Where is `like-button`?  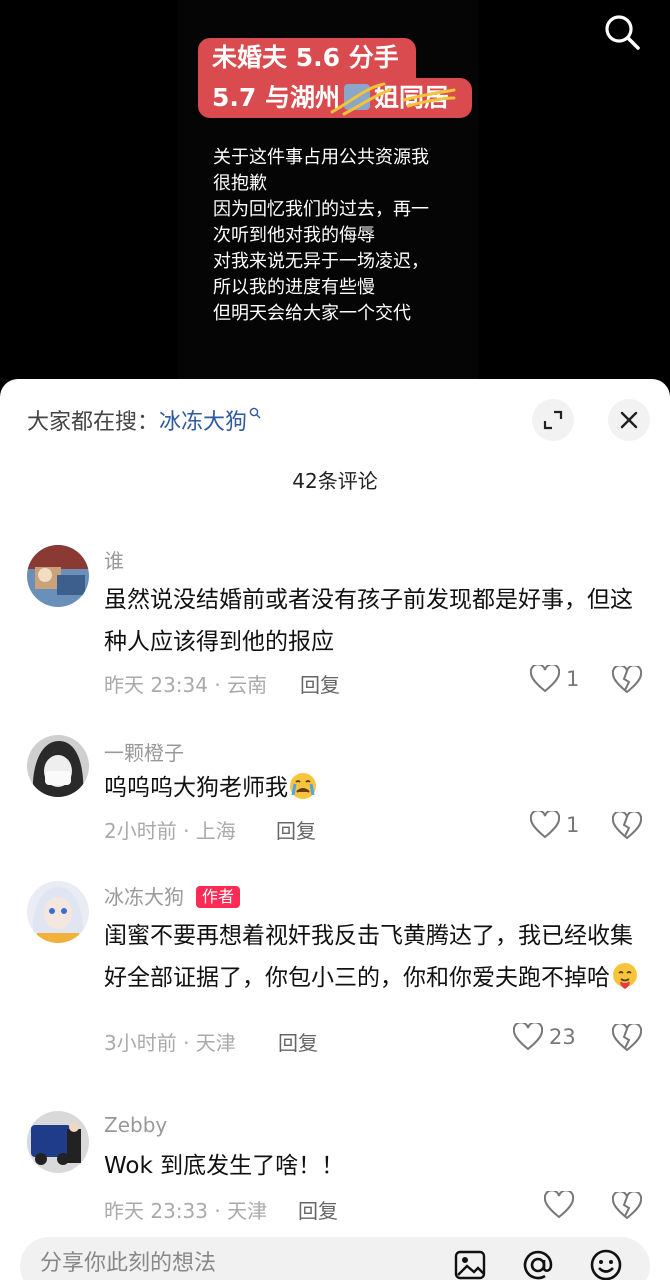 like-button is located at coordinates (562, 1205).